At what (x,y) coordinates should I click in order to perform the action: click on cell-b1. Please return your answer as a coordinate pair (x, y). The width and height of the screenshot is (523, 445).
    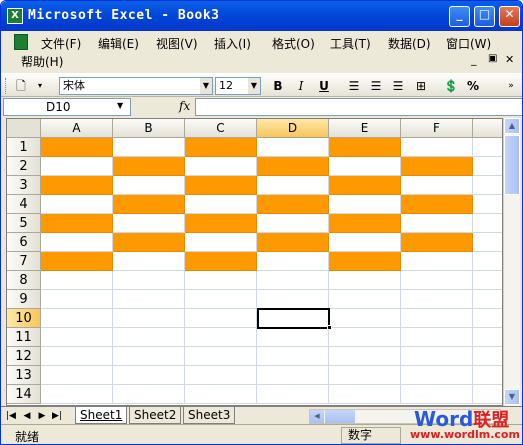
    Looking at the image, I should click on (149, 147).